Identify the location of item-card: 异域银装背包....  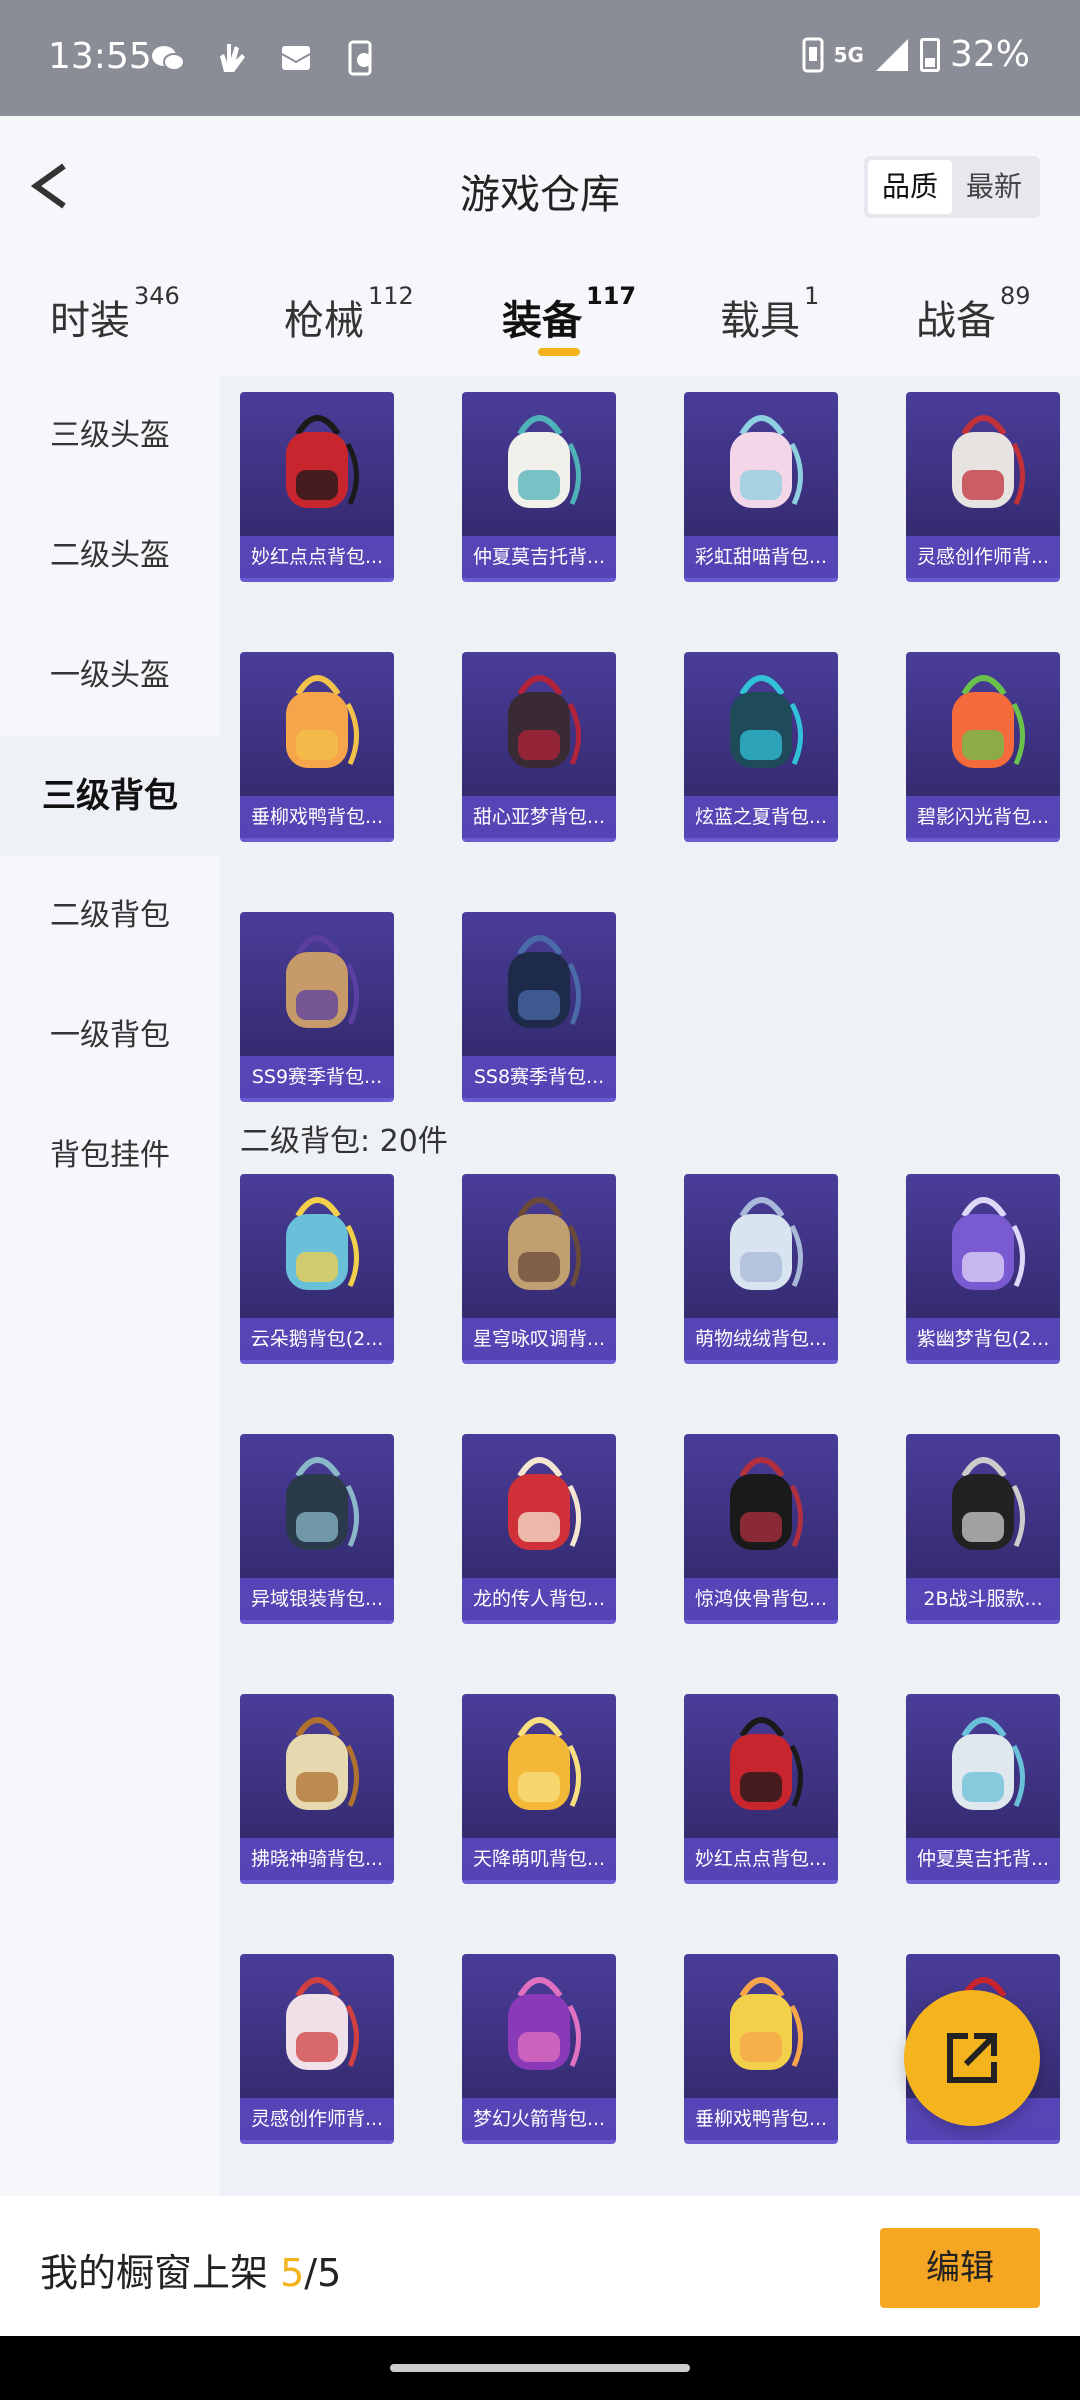
(317, 1529).